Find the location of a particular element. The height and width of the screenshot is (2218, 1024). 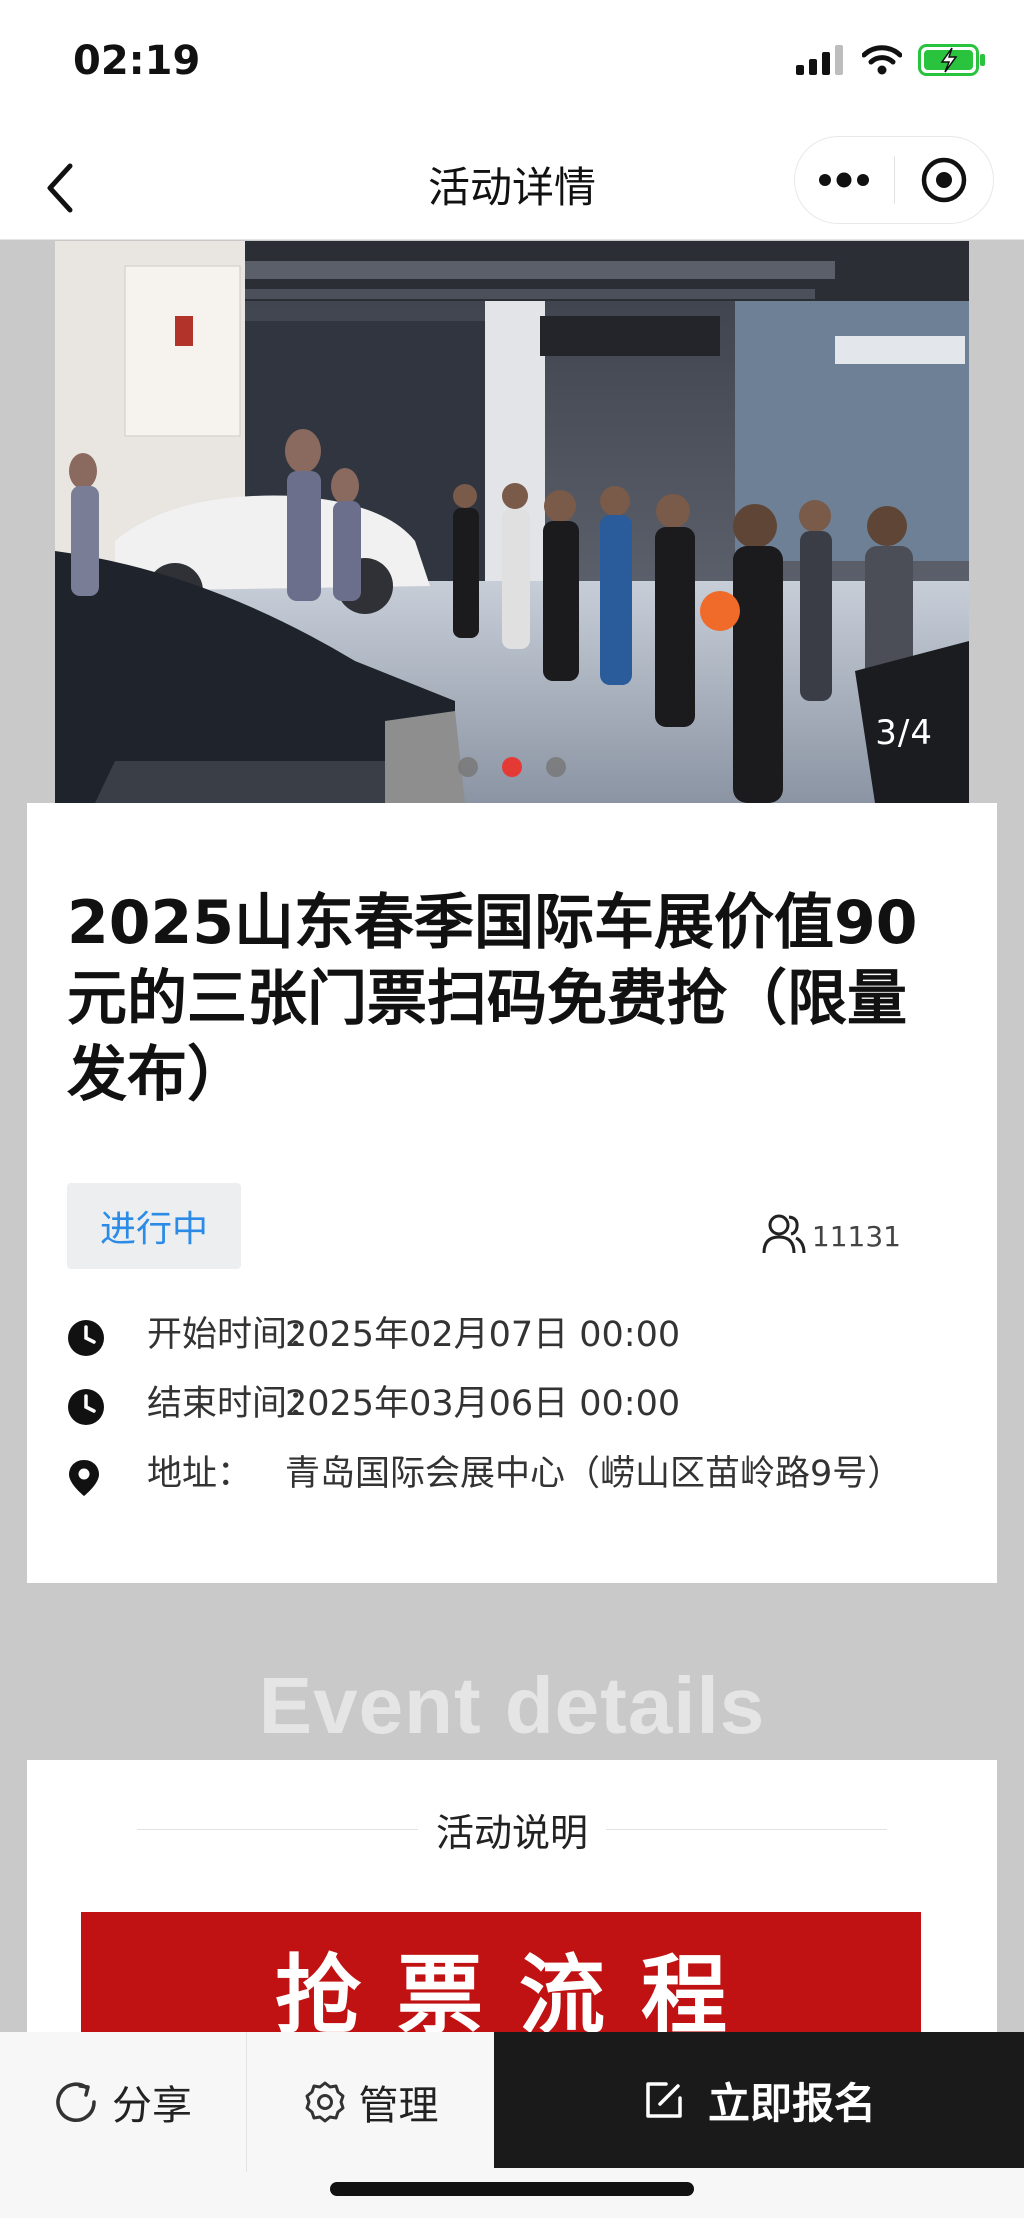

address-row: 地址： 青岛国际会展中心（崂山区苗岭路9号） is located at coordinates (486, 1480).